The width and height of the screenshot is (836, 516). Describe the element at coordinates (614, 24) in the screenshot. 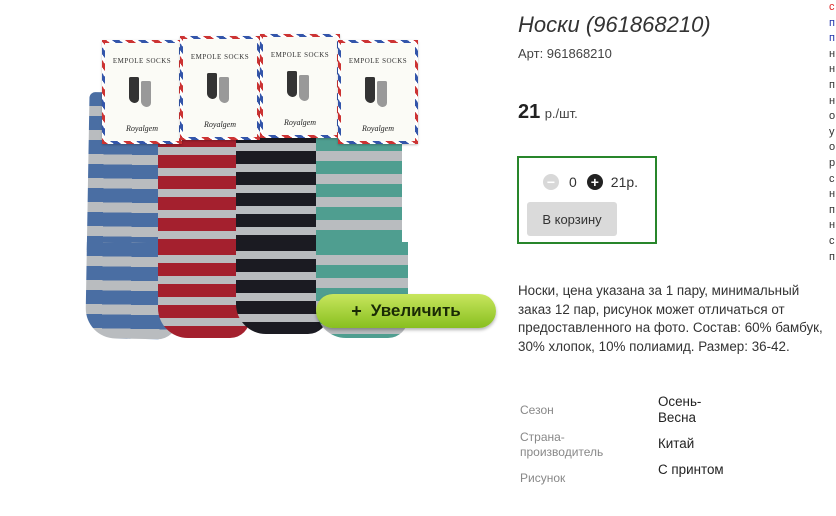

I see `product-title: Носки (961868210)` at that location.